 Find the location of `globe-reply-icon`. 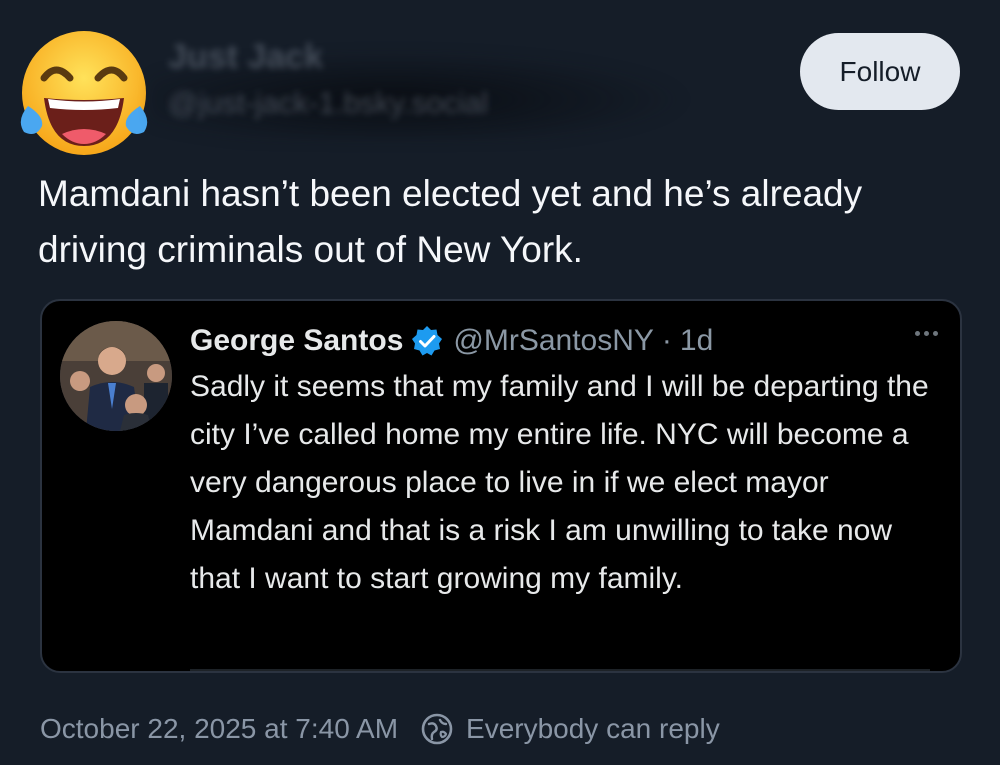

globe-reply-icon is located at coordinates (437, 729).